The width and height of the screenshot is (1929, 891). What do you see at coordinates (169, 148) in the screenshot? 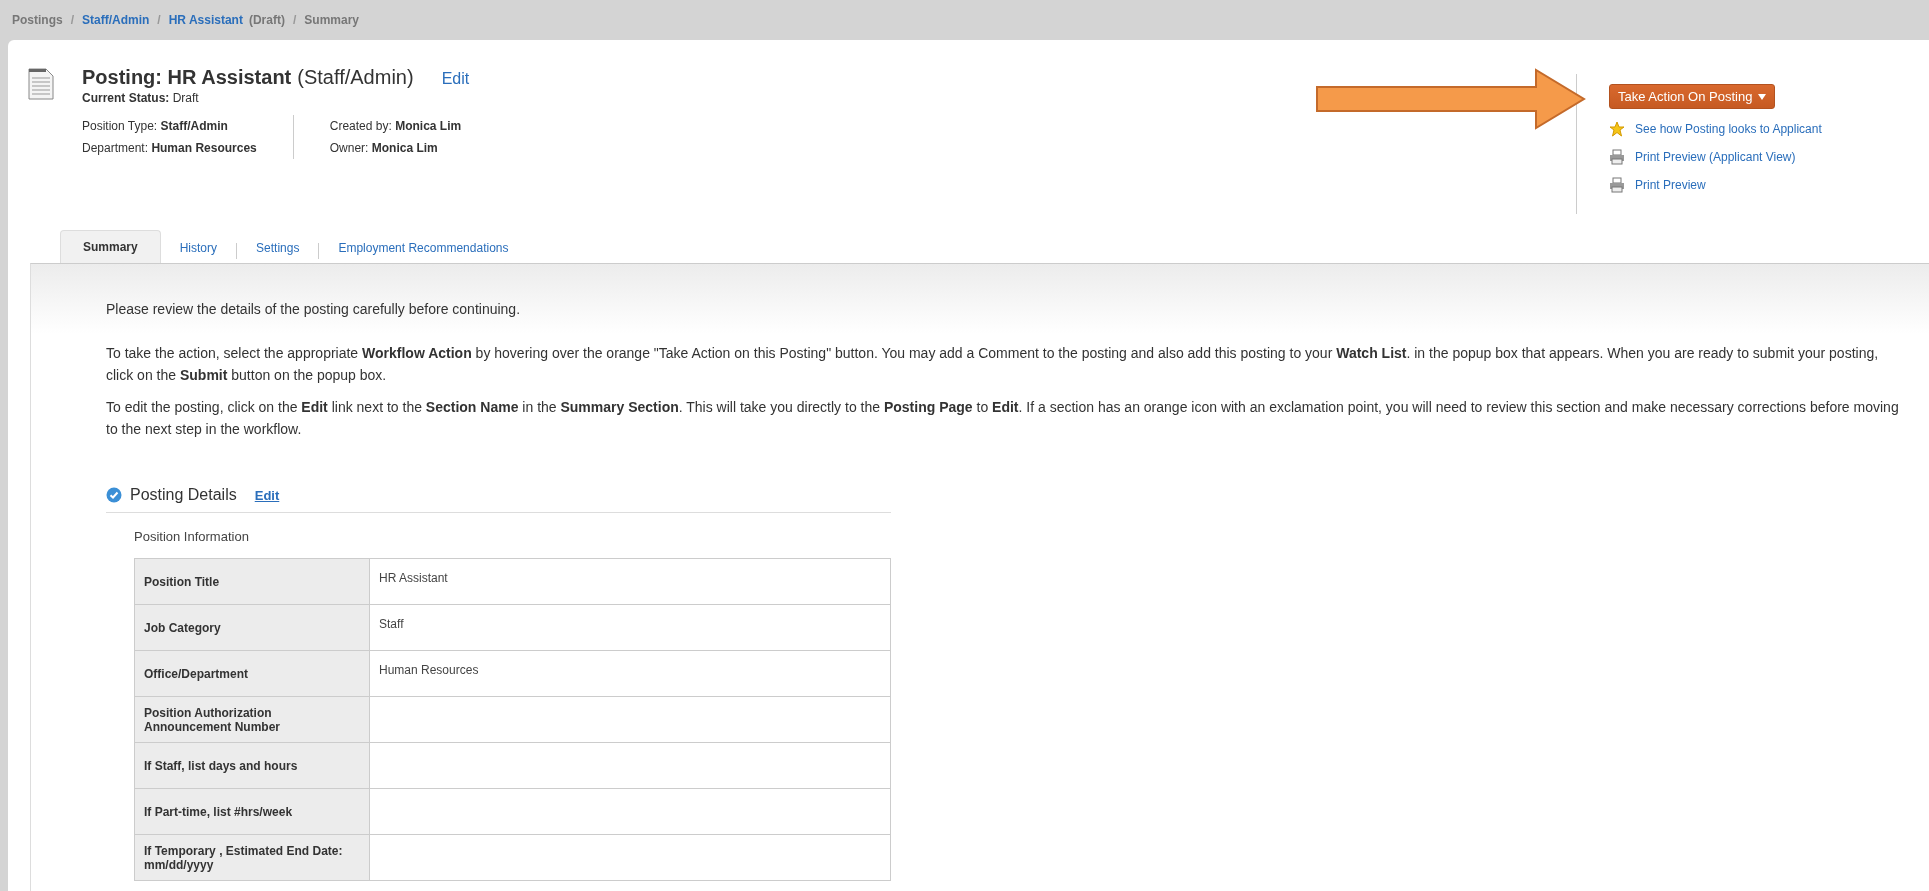
I see `info-field: Department: Human Resources` at bounding box center [169, 148].